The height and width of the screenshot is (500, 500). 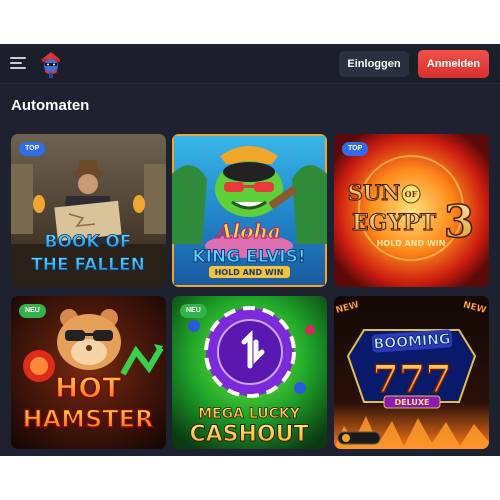 I want to click on book-of-the-fallen-title-line2: THE FALLEN, so click(x=88, y=265).